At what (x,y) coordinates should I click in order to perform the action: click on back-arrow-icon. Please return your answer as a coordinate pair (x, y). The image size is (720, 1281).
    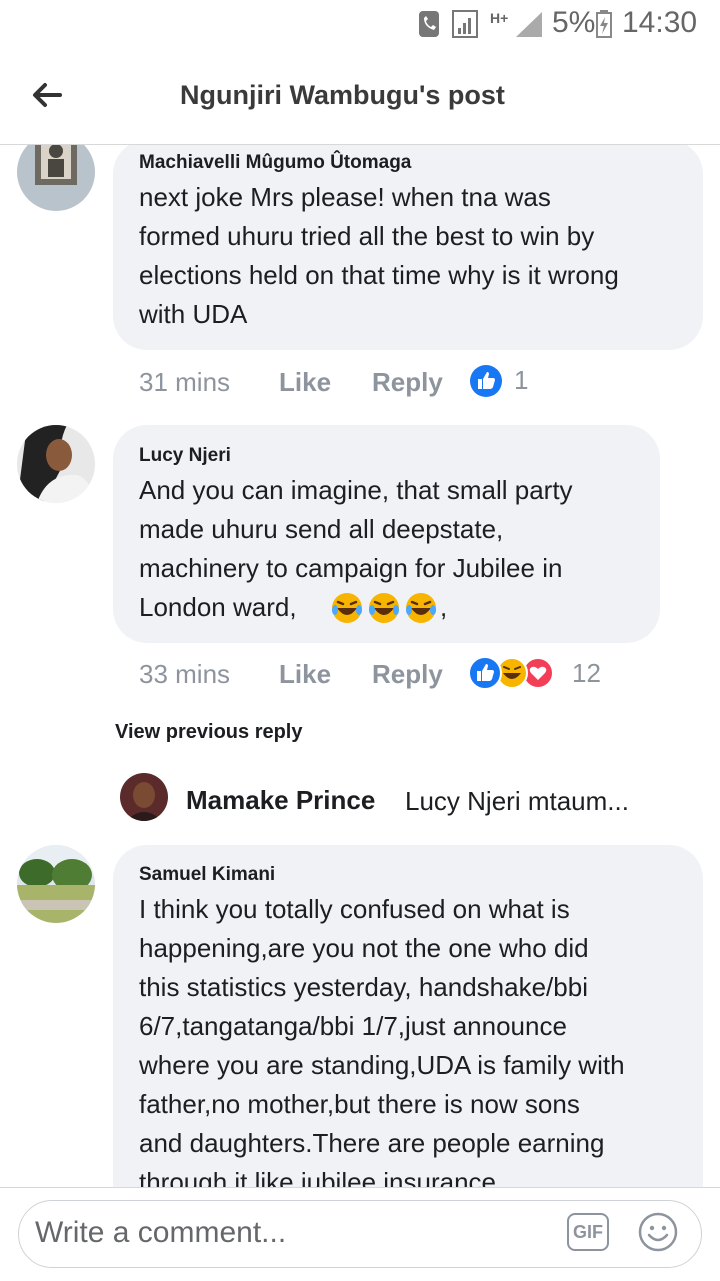
    Looking at the image, I should click on (47, 95).